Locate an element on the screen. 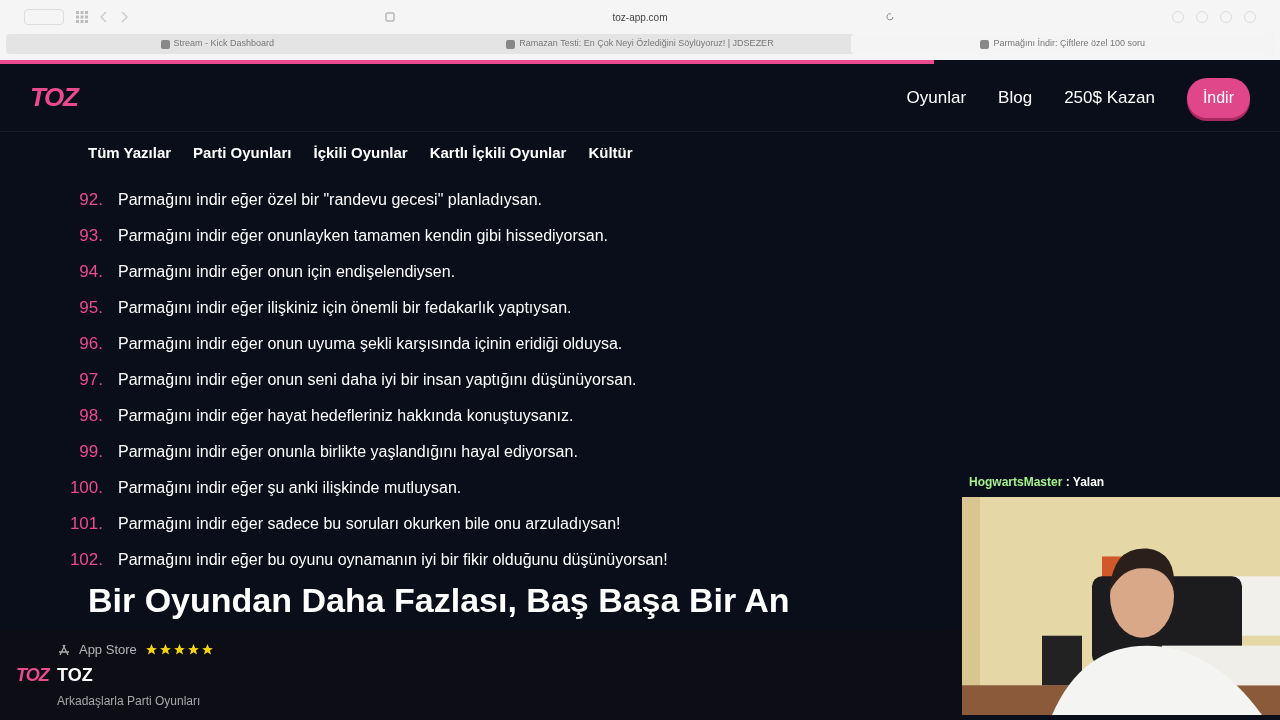  list-item-text: Parmağını indir eğer hayat hedefleriniz hakkında konuştuysanız. is located at coordinates (345, 416).